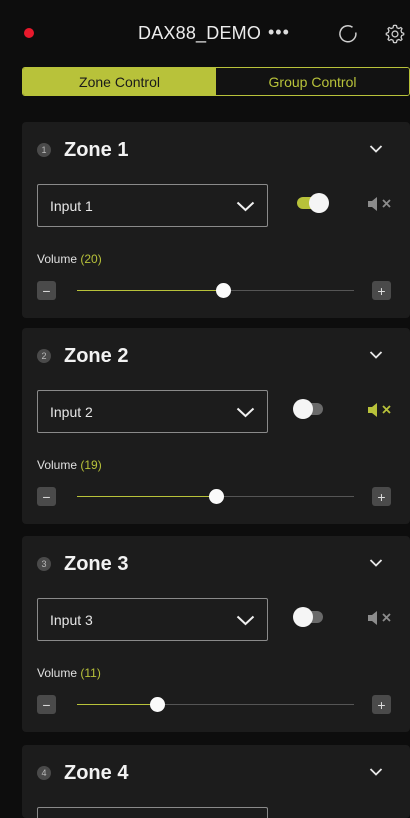  I want to click on refresh-icon, so click(348, 34).